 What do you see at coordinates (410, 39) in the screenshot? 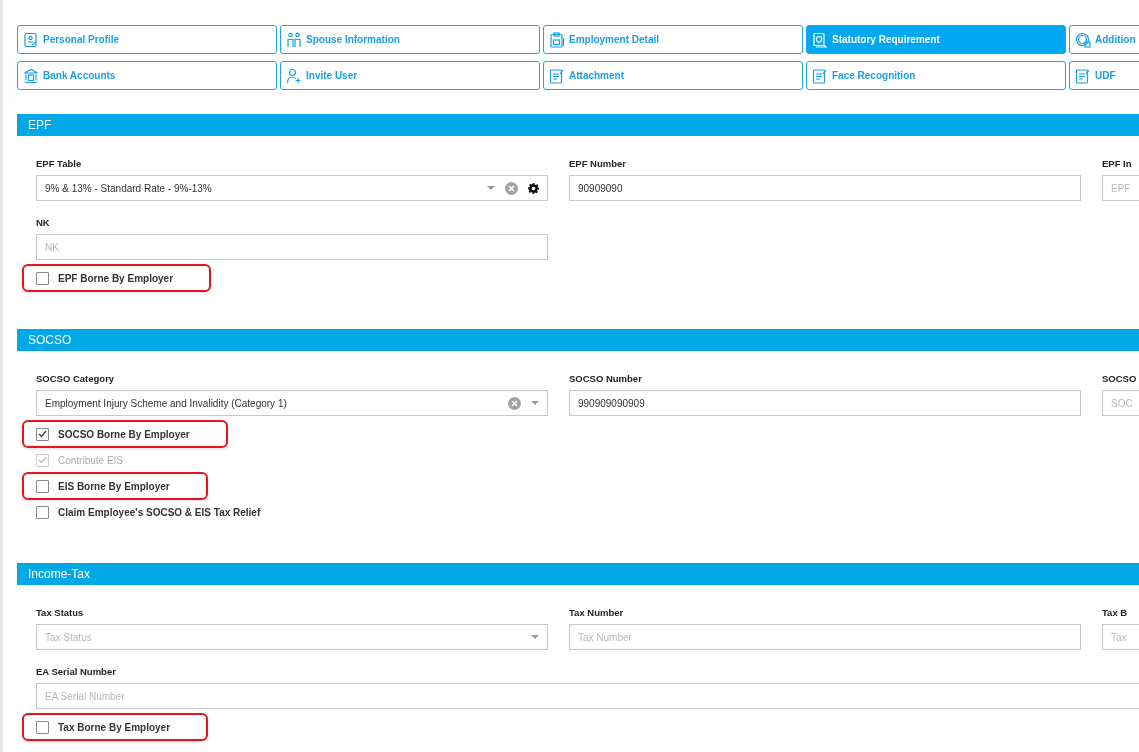
I see `tab: Spouse Information` at bounding box center [410, 39].